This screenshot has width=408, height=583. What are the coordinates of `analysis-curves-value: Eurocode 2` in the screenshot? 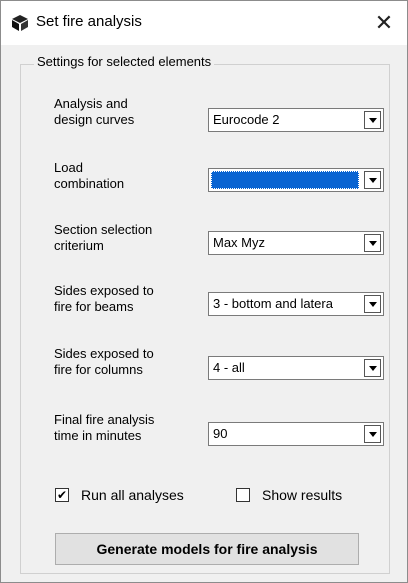 It's located at (246, 119).